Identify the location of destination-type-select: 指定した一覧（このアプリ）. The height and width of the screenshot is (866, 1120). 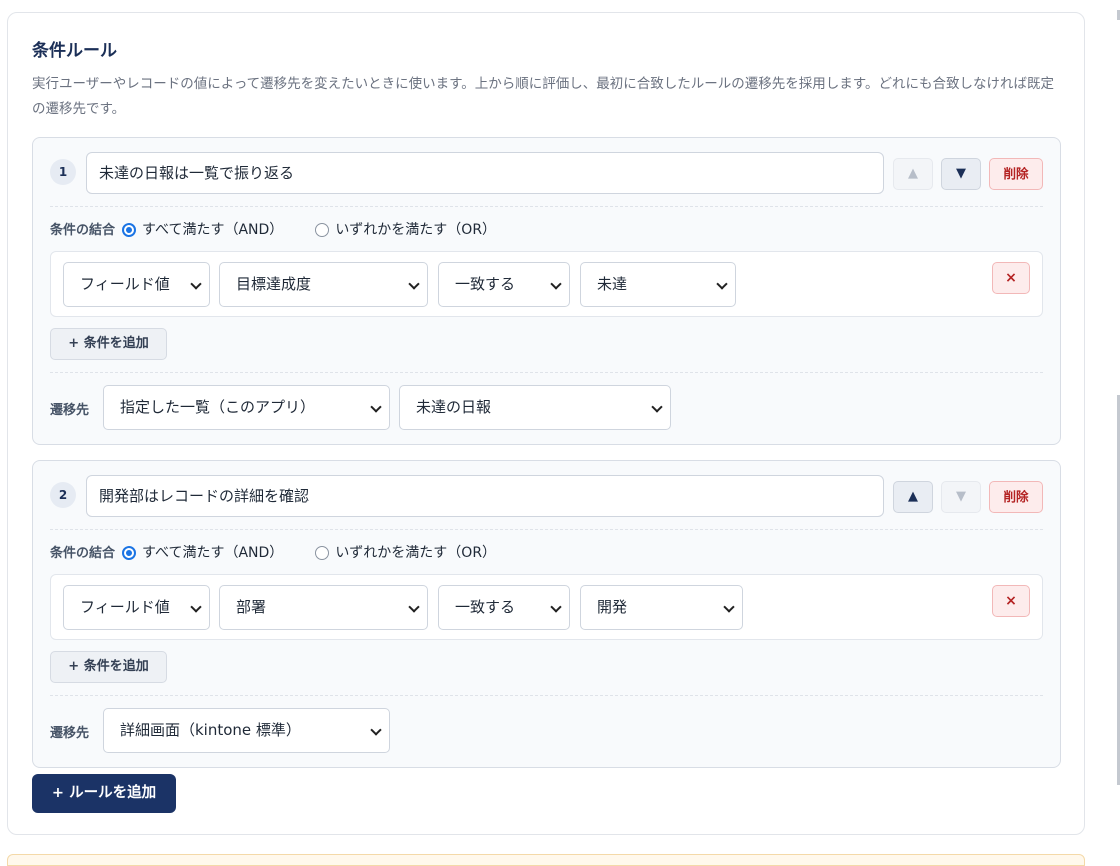
(246, 407).